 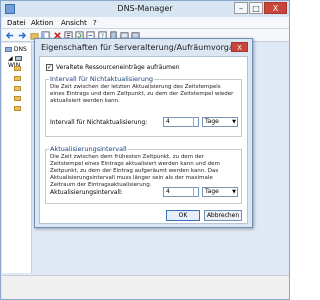 What do you see at coordinates (220, 192) in the screenshot?
I see `refresh-unit-select: Tage ▼` at bounding box center [220, 192].